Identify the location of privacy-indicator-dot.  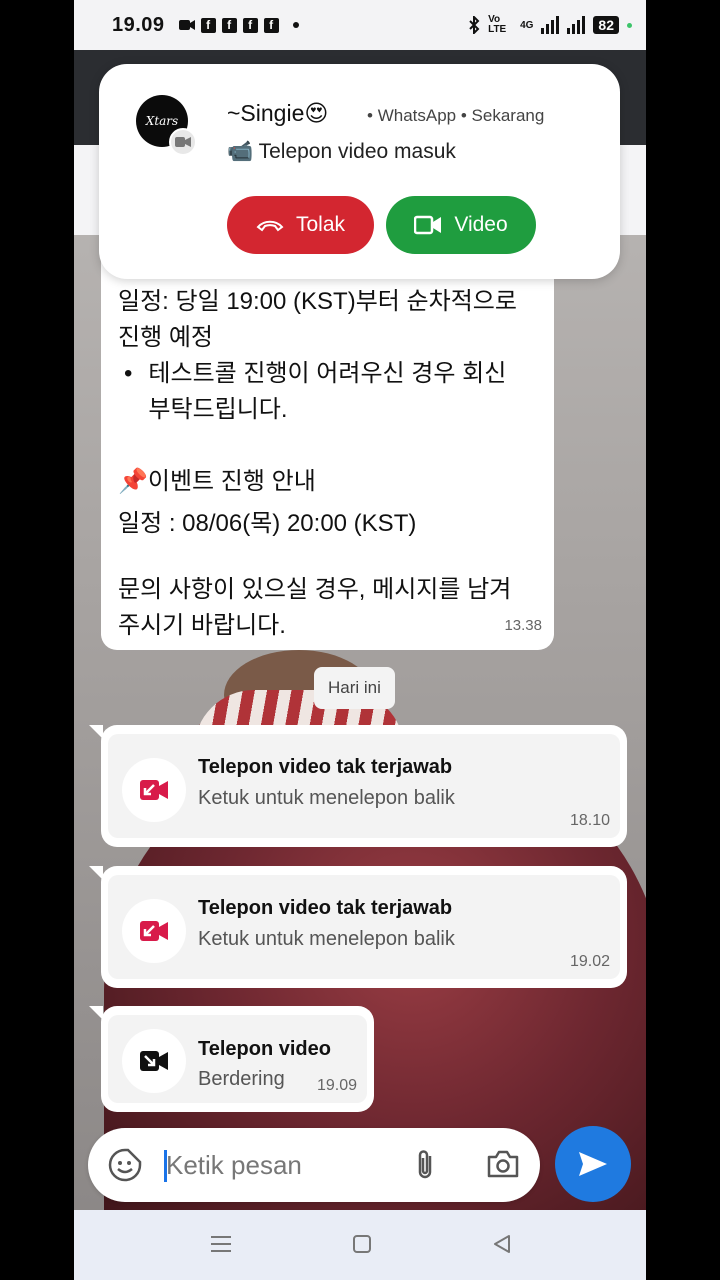
(629, 25).